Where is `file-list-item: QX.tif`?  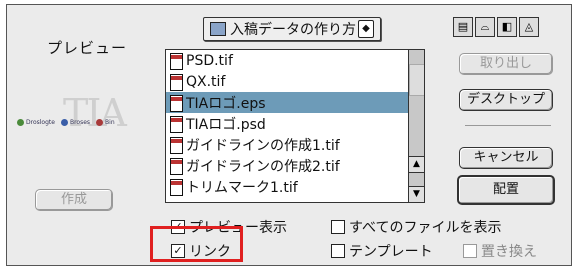 file-list-item: QX.tif is located at coordinates (288, 81).